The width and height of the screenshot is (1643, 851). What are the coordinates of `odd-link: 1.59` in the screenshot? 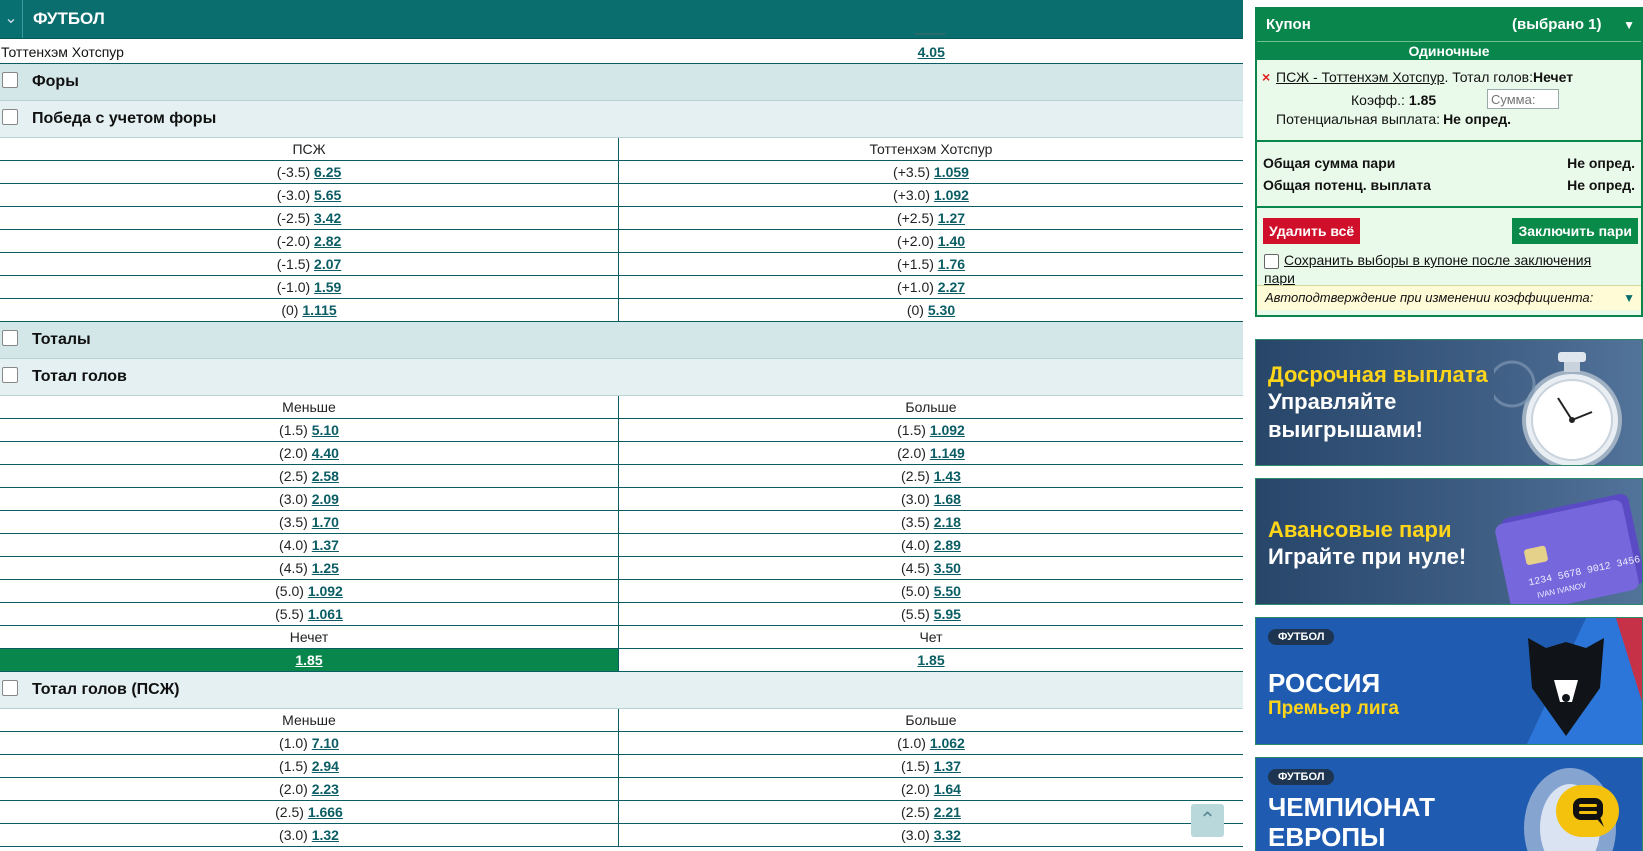 It's located at (327, 287).